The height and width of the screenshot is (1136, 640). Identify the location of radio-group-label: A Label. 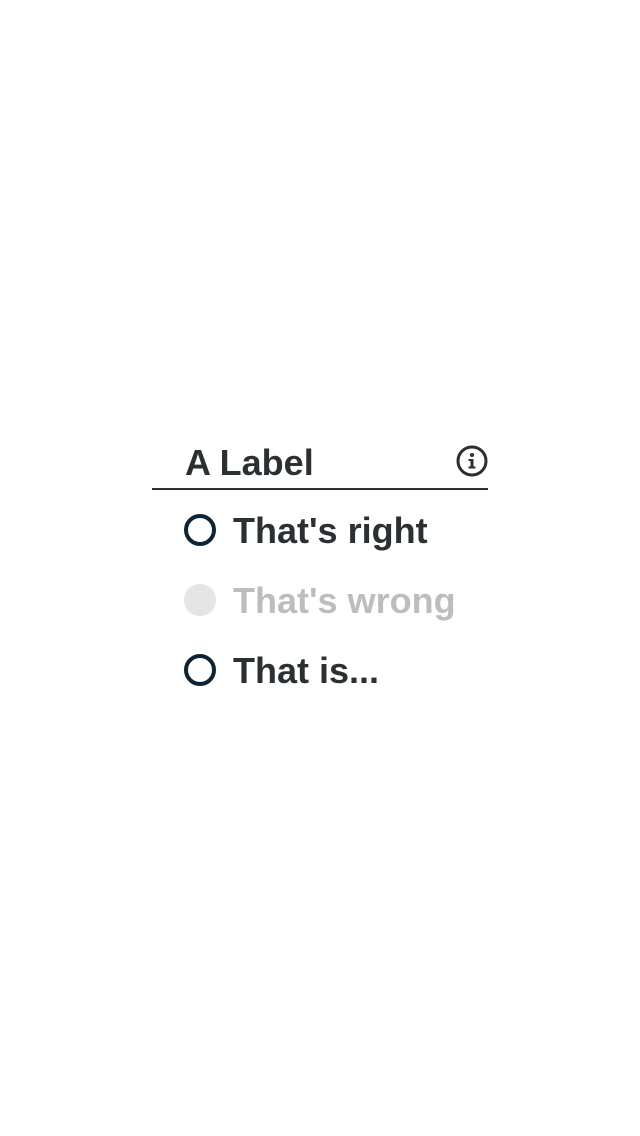
(249, 462).